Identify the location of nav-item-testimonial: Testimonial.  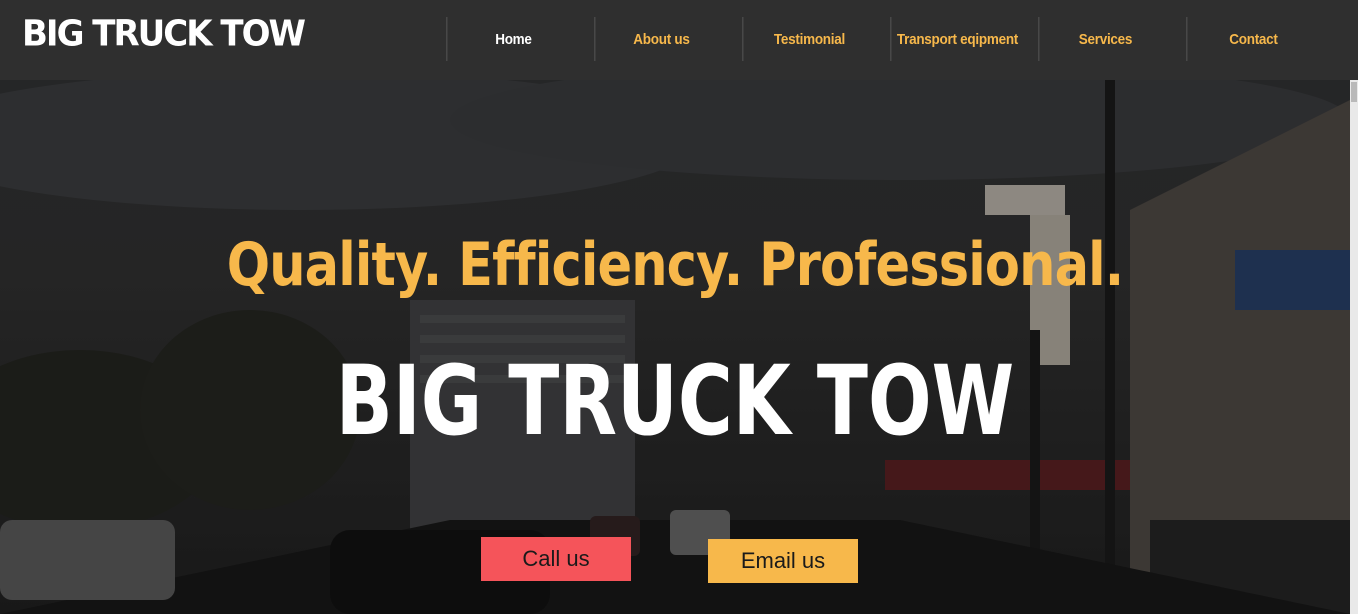
(808, 39).